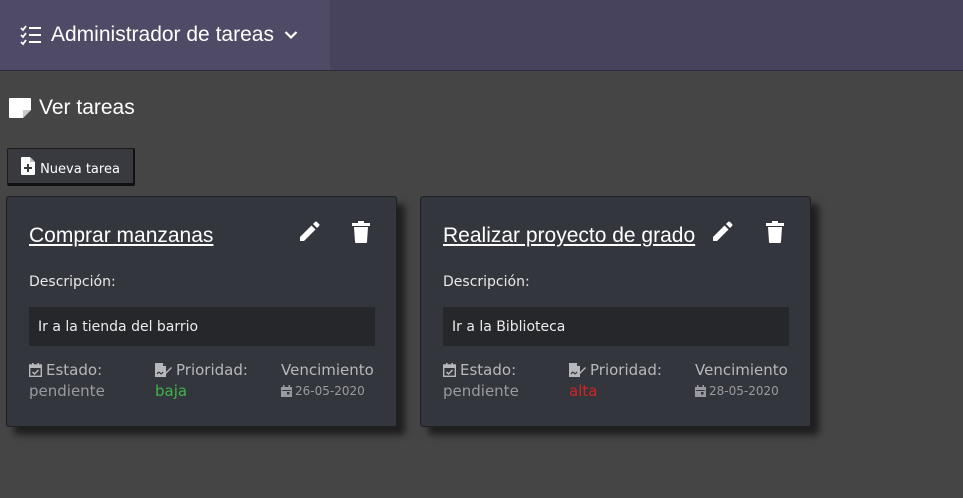  I want to click on priority-value: baja, so click(171, 391).